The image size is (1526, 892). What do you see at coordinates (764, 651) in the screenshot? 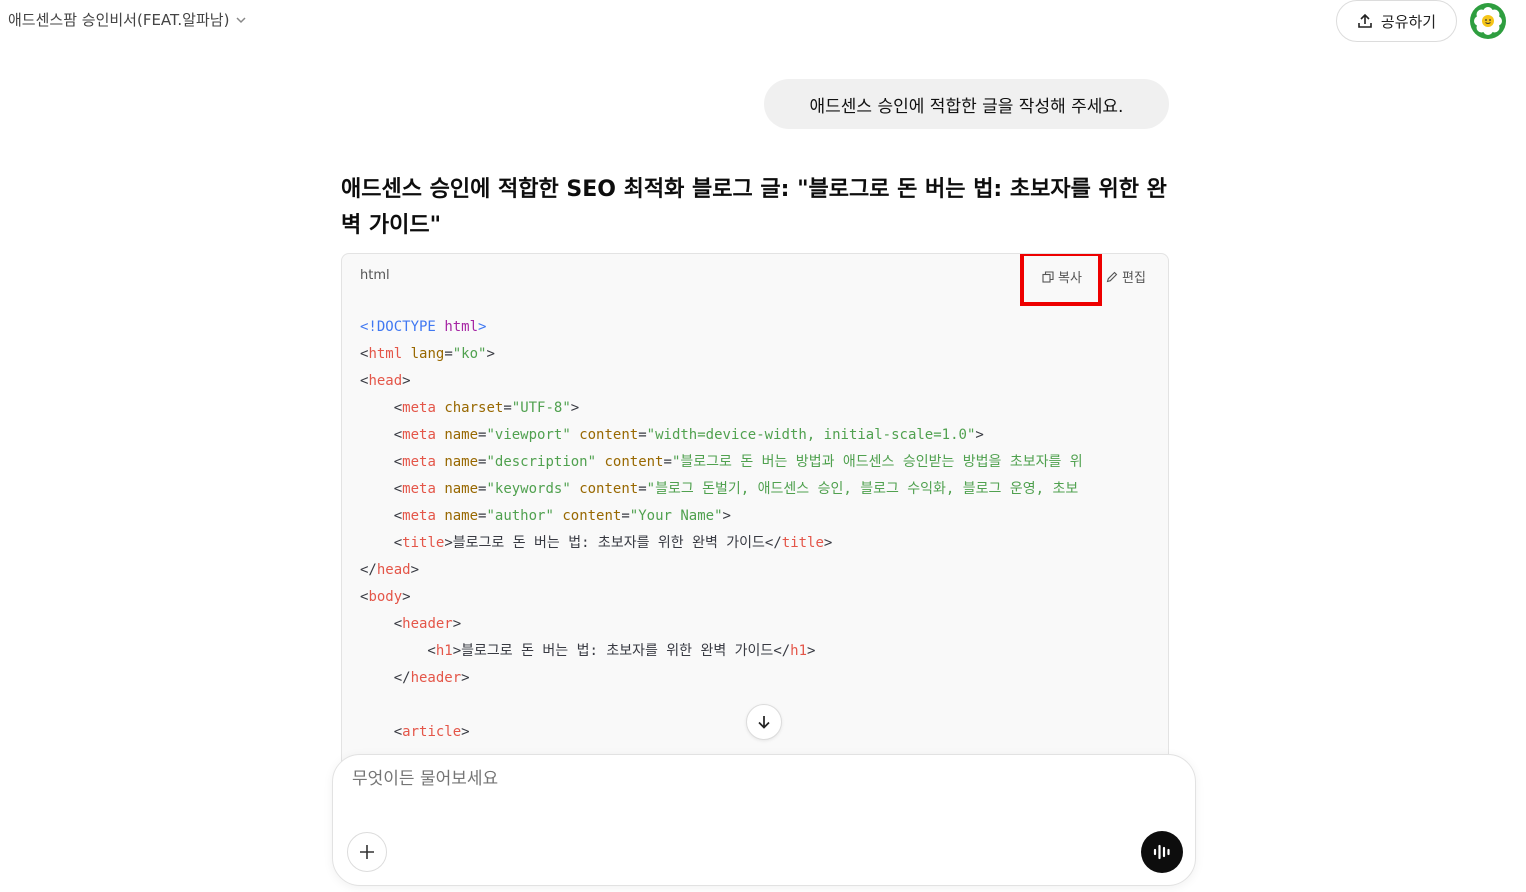
I see `code-line: <h1>블로그로 돈 버는 법: 초보자를 위한 완벽 가이드</h1>` at bounding box center [764, 651].